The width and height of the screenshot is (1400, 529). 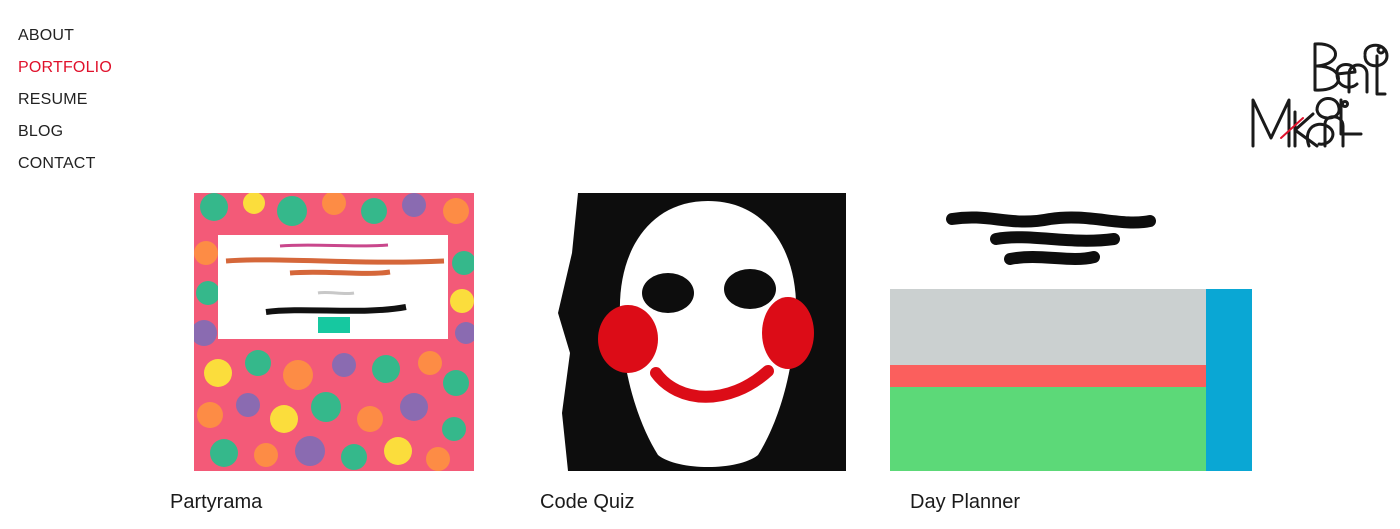 I want to click on nav-link-about: ABOUT, so click(x=65, y=36).